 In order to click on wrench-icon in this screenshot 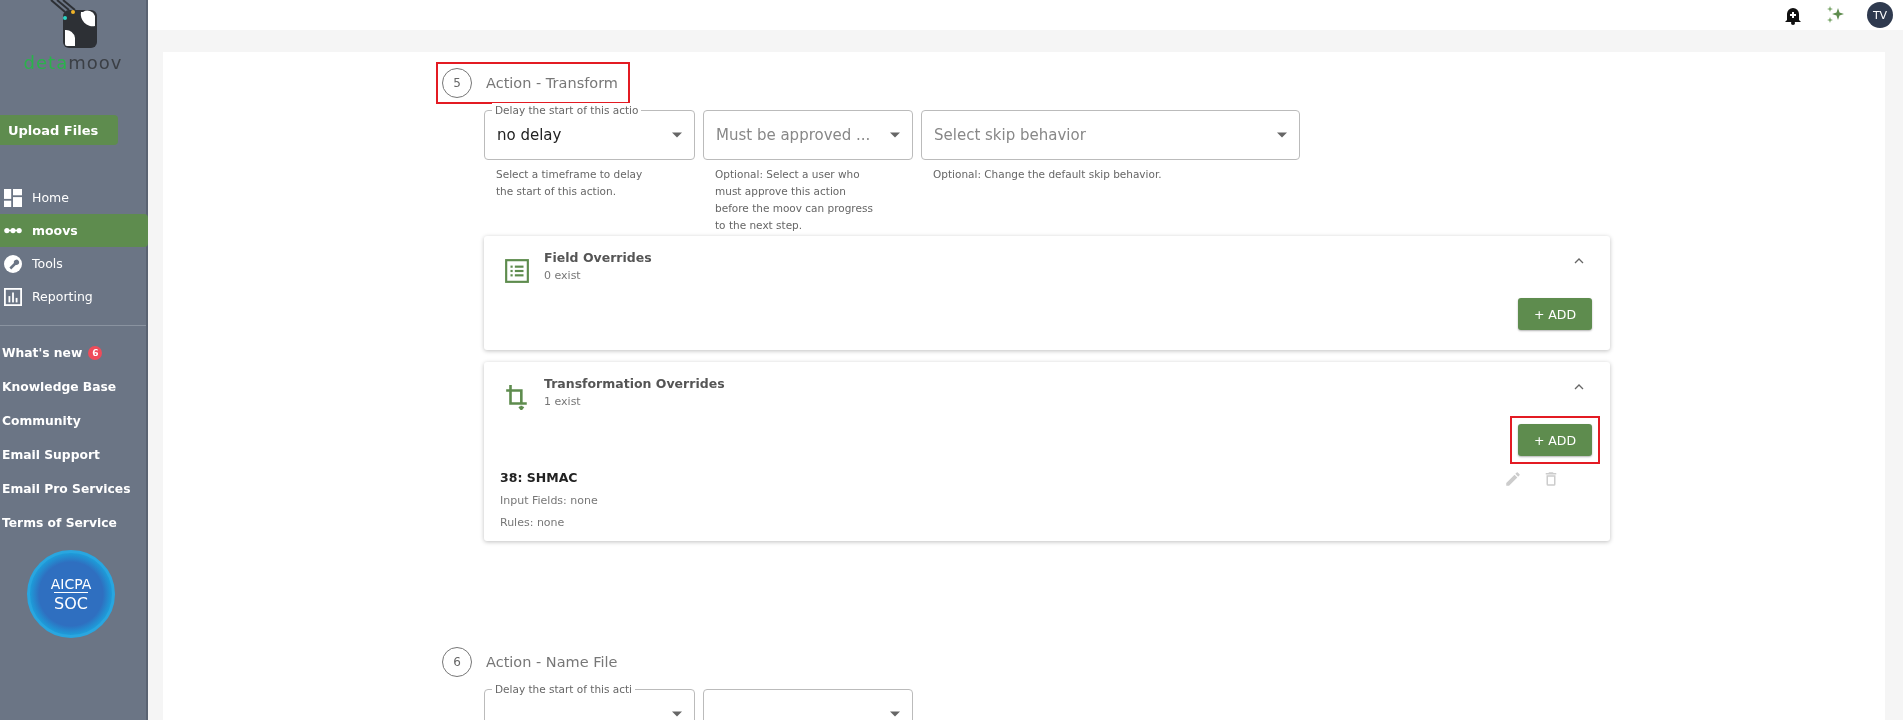, I will do `click(13, 263)`.